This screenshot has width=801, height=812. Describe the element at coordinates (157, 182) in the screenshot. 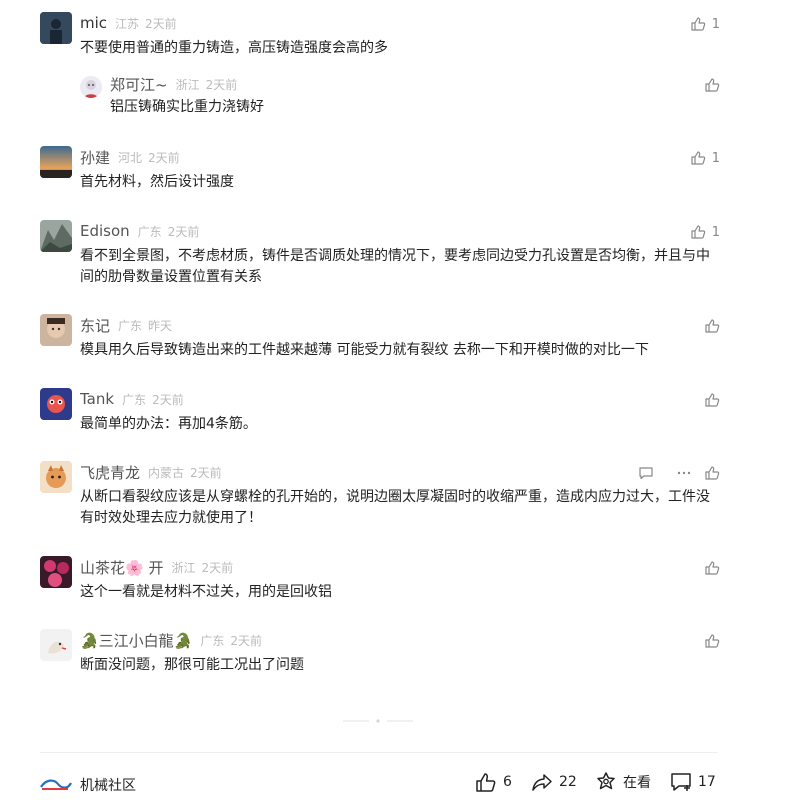

I see `comment-text: 首先材料，然后设计强度` at that location.